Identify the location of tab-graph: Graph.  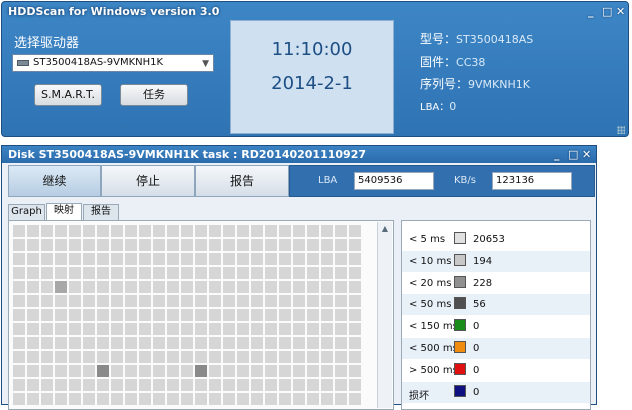
(26, 212).